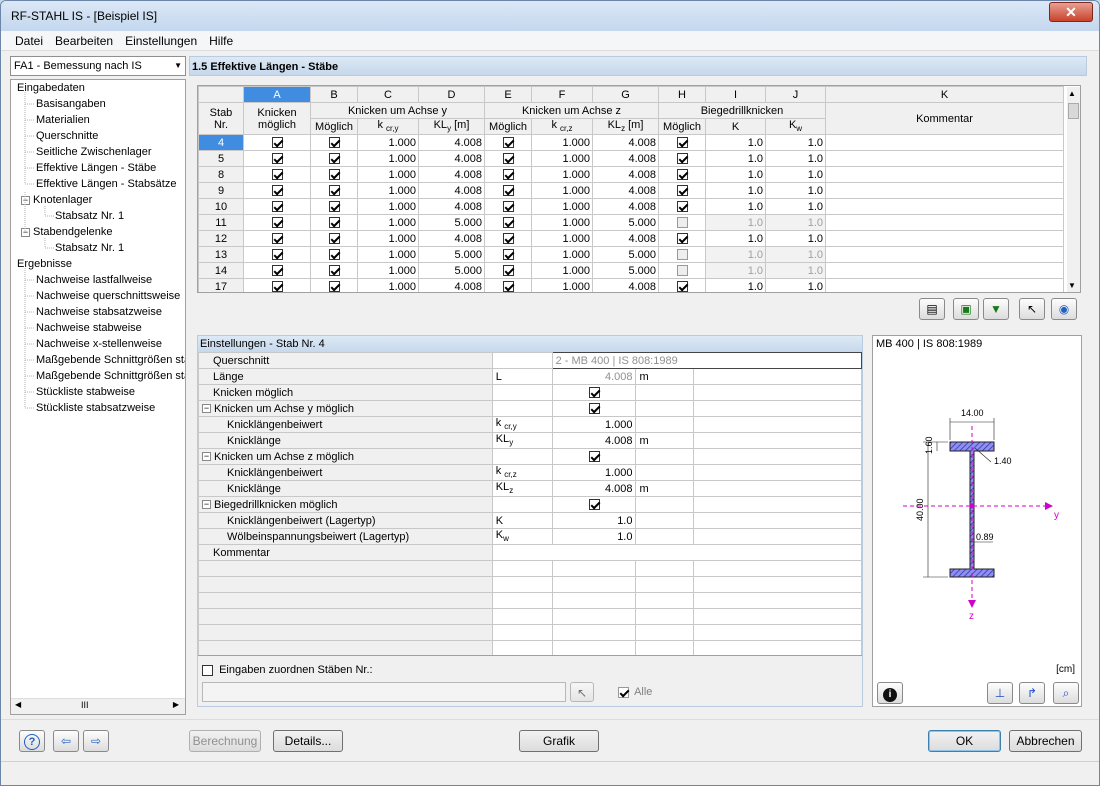  What do you see at coordinates (1032, 309) in the screenshot?
I see `select-button: ↖` at bounding box center [1032, 309].